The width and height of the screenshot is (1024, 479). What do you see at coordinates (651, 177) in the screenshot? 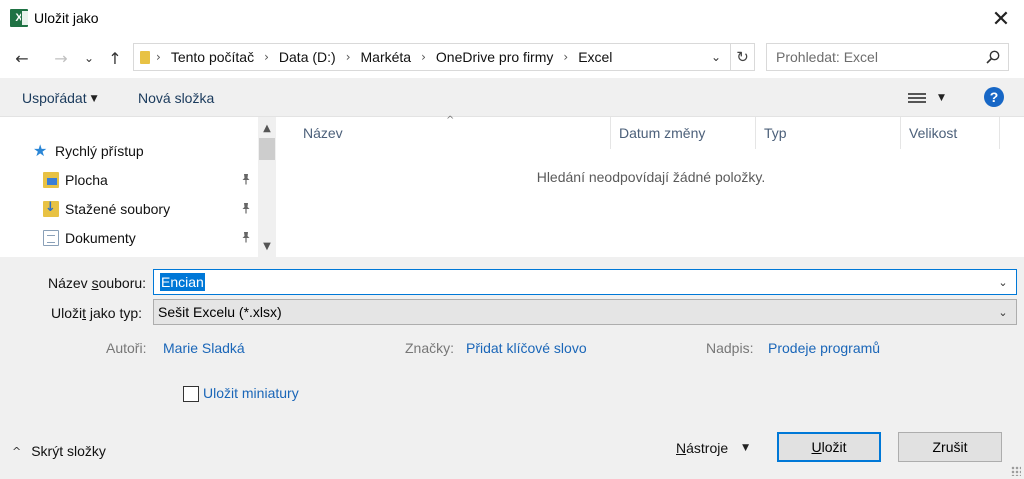
I see `empty-results-message: Hledání neodpovídají žádné položky.` at bounding box center [651, 177].